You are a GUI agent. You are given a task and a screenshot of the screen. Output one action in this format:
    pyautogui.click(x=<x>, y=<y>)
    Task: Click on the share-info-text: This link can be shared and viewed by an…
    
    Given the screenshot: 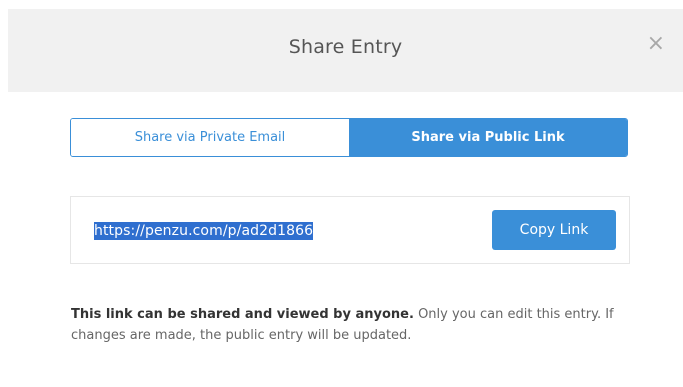 What is the action you would take?
    pyautogui.click(x=343, y=325)
    